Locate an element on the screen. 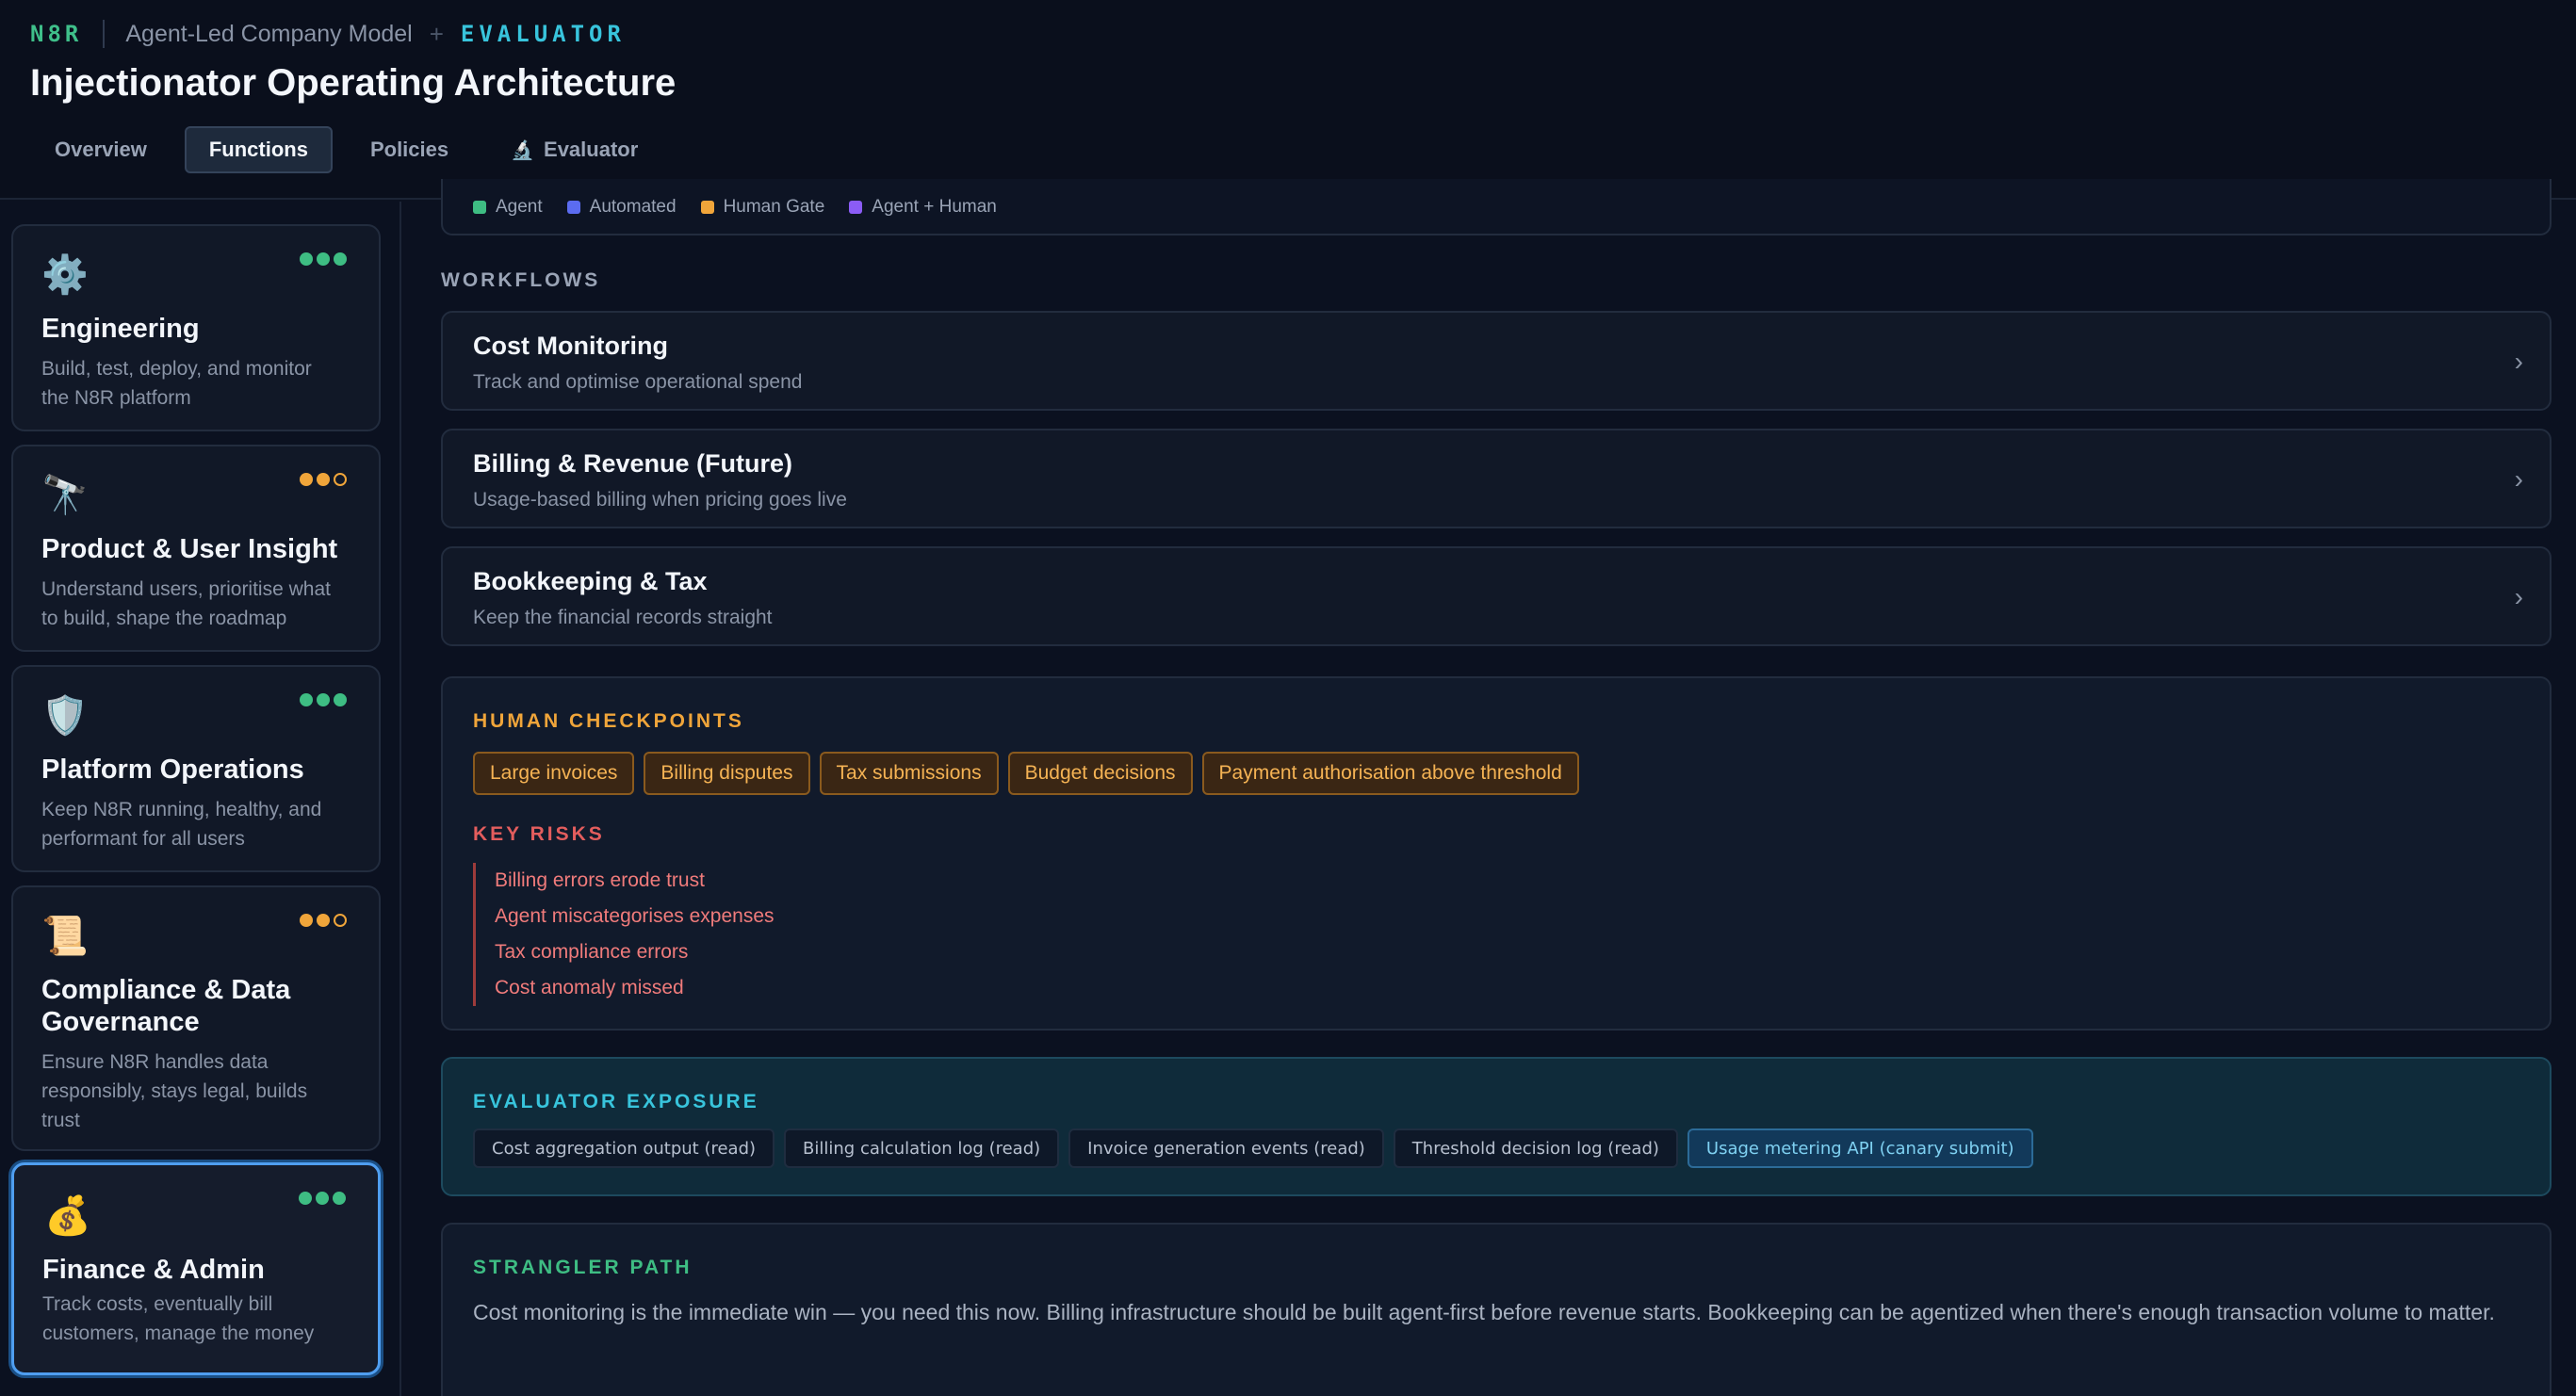 Image resolution: width=2576 pixels, height=1396 pixels. tab-label: Policies is located at coordinates (409, 149).